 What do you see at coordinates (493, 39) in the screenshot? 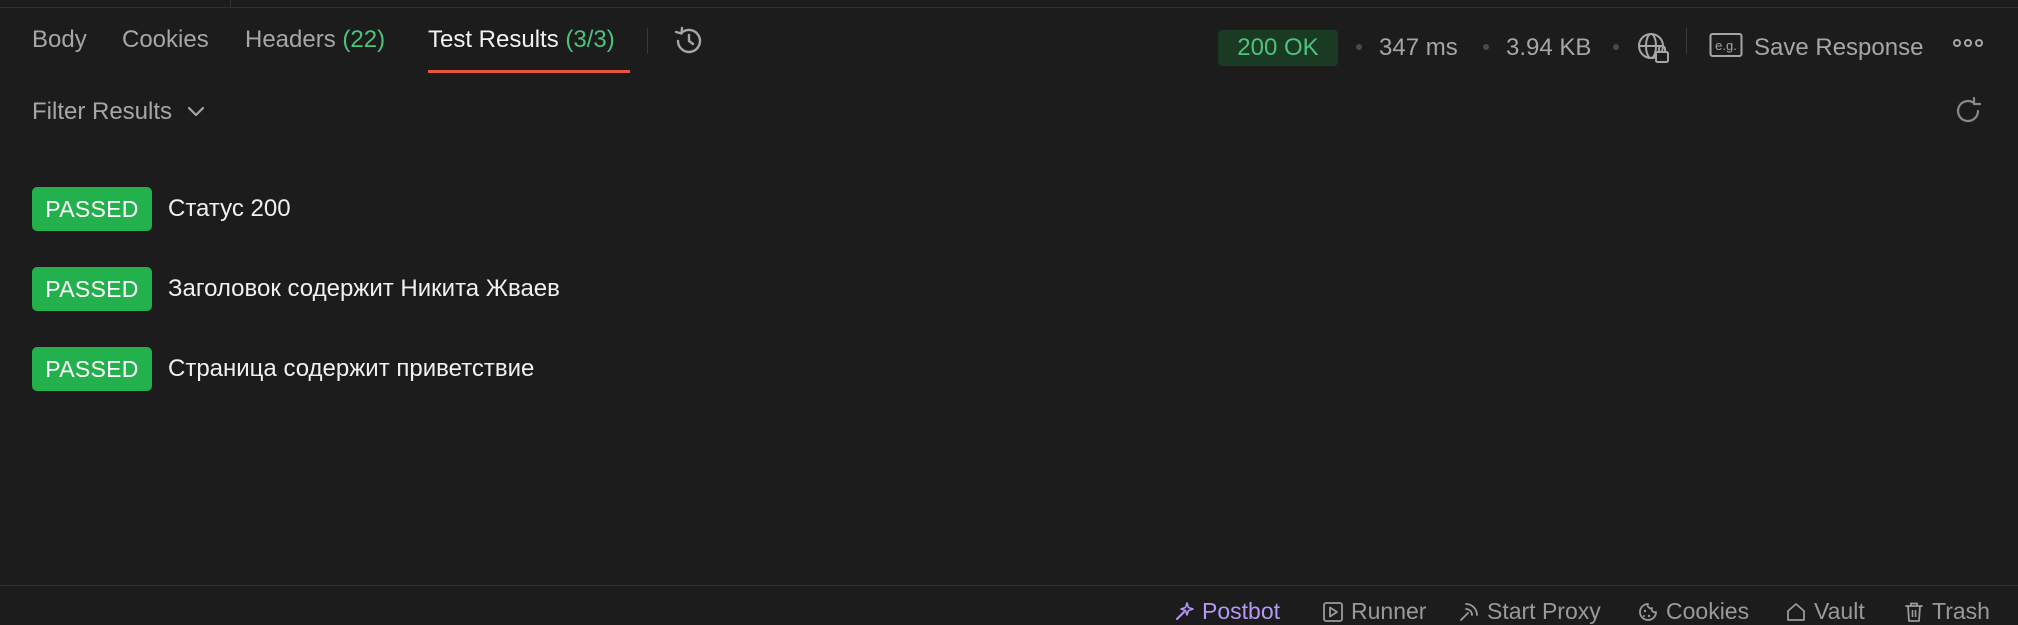
I see `tab-test-results-label: Test Results` at bounding box center [493, 39].